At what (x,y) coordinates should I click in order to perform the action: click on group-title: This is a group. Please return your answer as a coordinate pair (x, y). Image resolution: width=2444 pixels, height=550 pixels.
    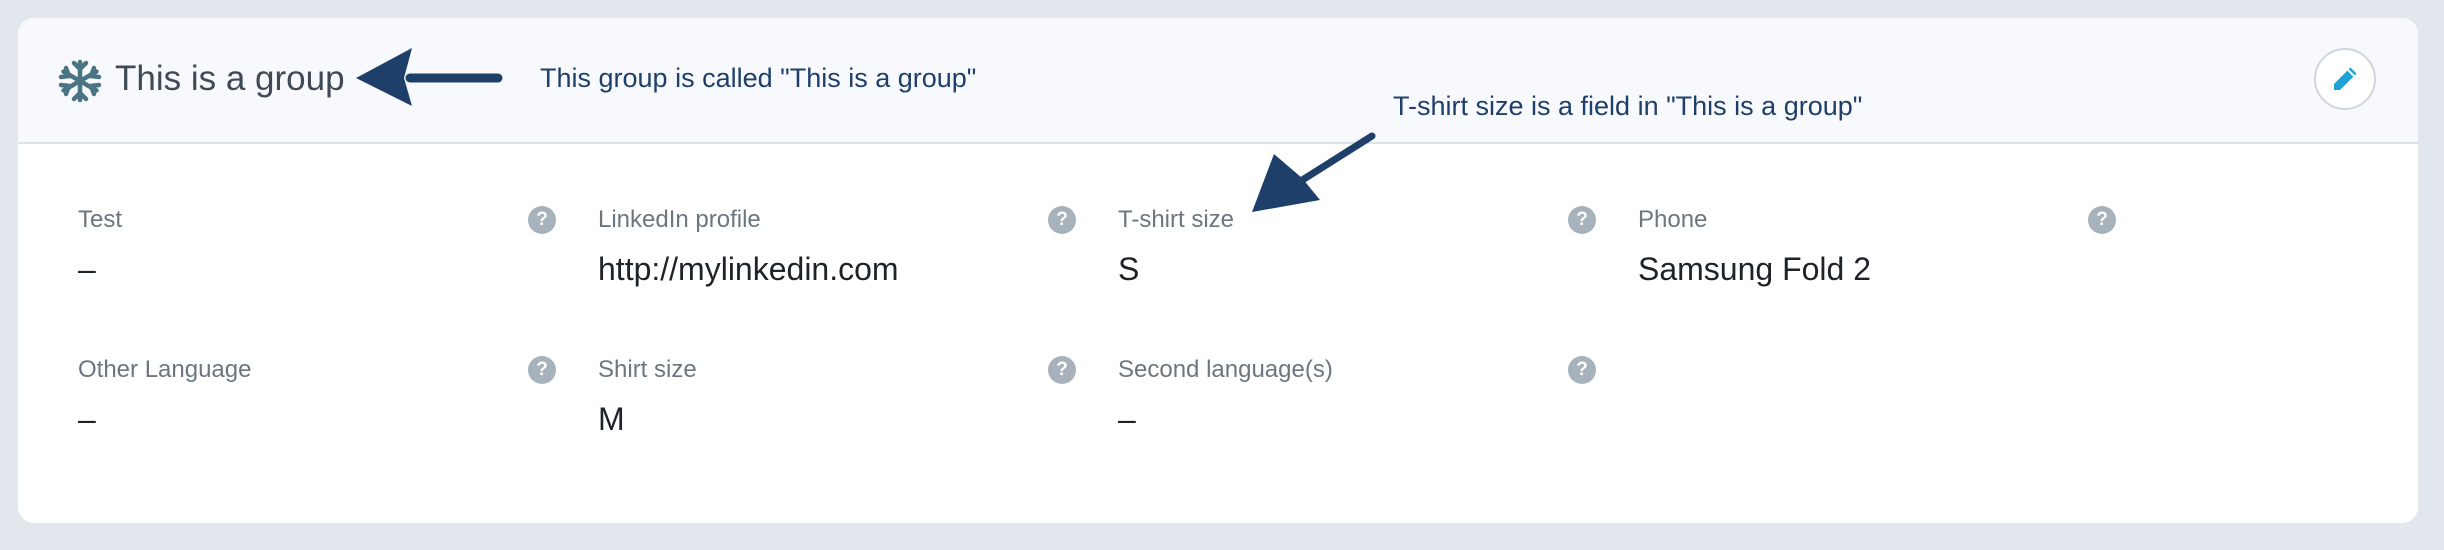
    Looking at the image, I should click on (230, 78).